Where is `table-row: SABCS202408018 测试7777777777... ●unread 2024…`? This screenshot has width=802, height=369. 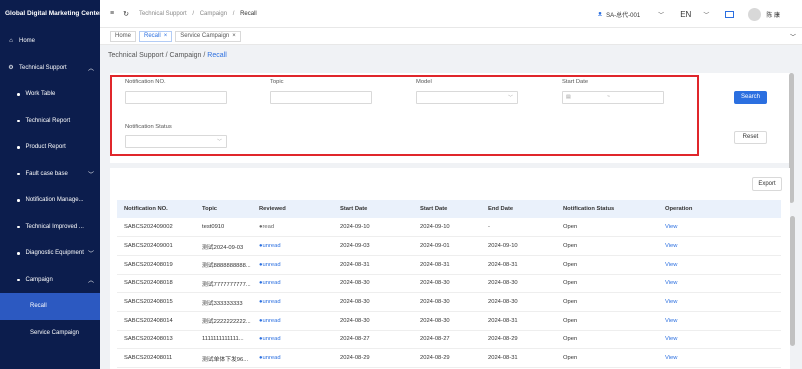
table-row: SABCS202408018 测试7777777777... ●unread 2024… is located at coordinates (449, 284).